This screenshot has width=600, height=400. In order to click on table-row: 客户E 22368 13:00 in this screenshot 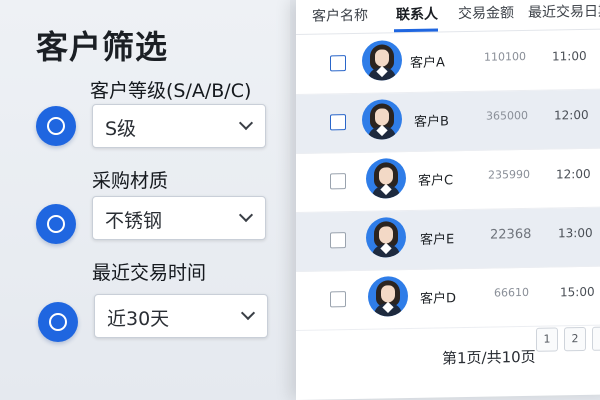, I will do `click(448, 239)`.